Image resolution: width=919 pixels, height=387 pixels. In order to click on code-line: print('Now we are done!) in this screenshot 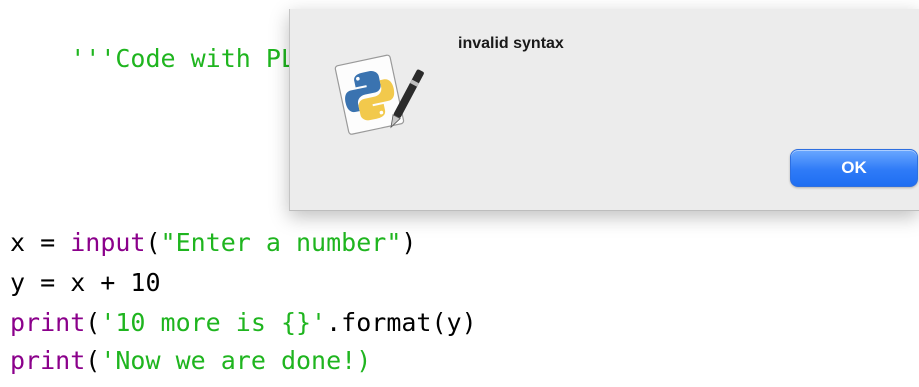, I will do `click(190, 361)`.